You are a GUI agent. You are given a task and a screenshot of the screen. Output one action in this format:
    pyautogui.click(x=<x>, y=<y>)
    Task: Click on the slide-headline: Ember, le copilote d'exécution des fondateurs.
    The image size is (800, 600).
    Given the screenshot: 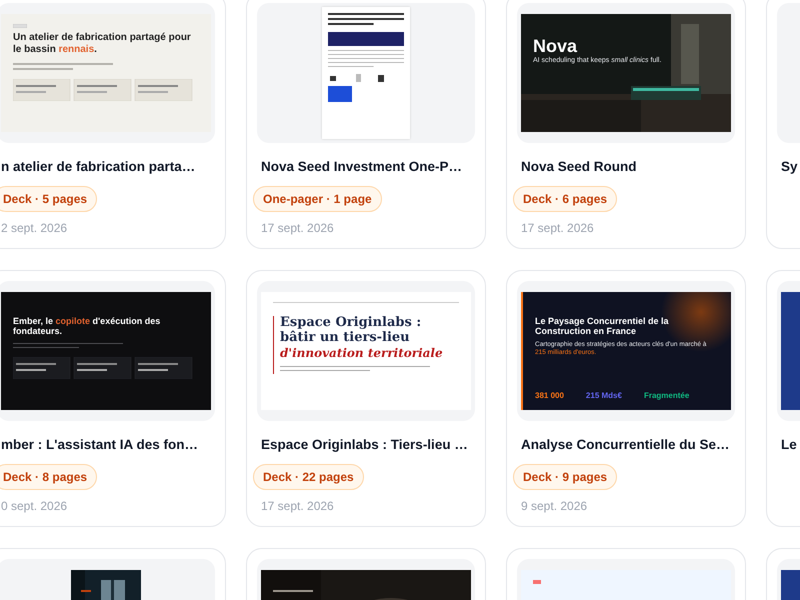 What is the action you would take?
    pyautogui.click(x=87, y=326)
    